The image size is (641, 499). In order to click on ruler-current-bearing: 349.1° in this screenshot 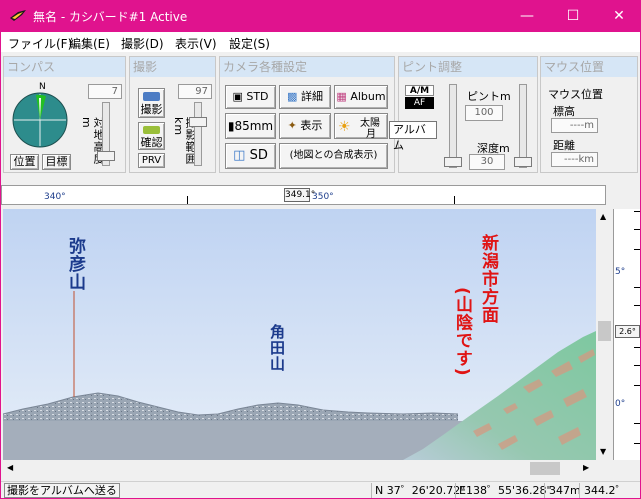, I will do `click(300, 195)`.